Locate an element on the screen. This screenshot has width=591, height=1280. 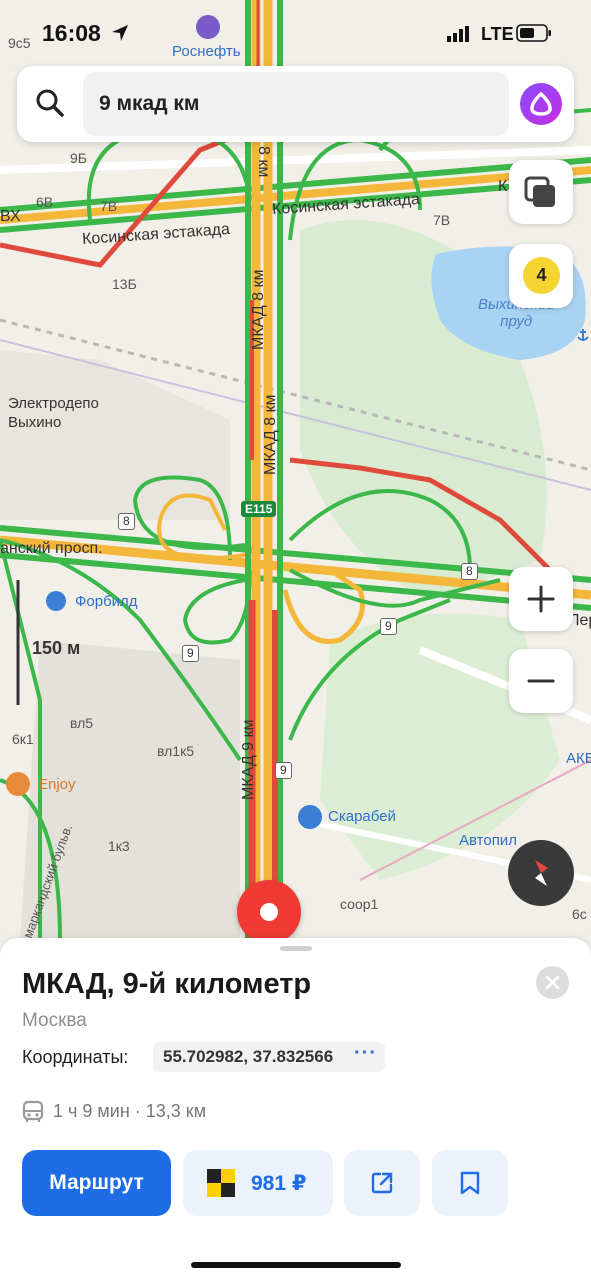
zoom-in-button is located at coordinates (541, 599).